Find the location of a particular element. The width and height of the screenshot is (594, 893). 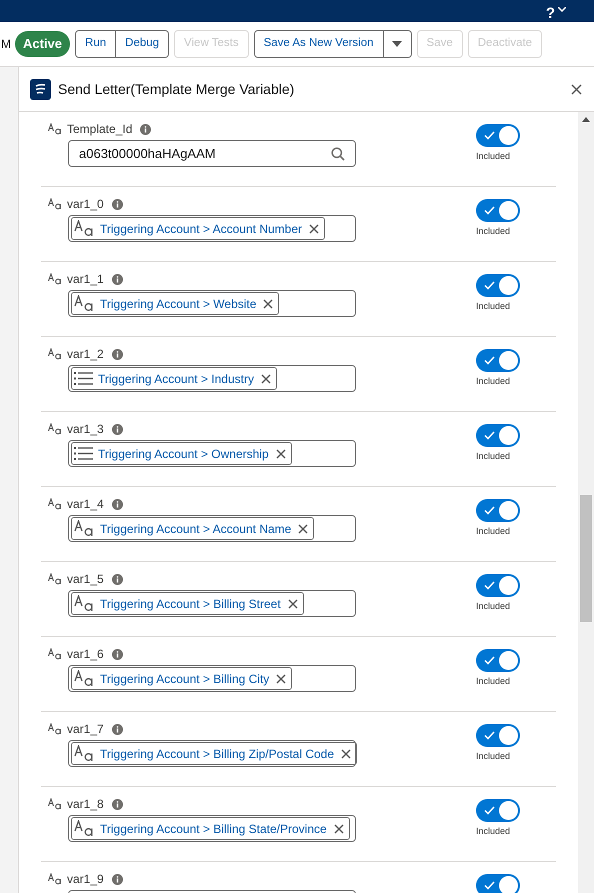

merge-field: Triggering Account > Website is located at coordinates (212, 303).